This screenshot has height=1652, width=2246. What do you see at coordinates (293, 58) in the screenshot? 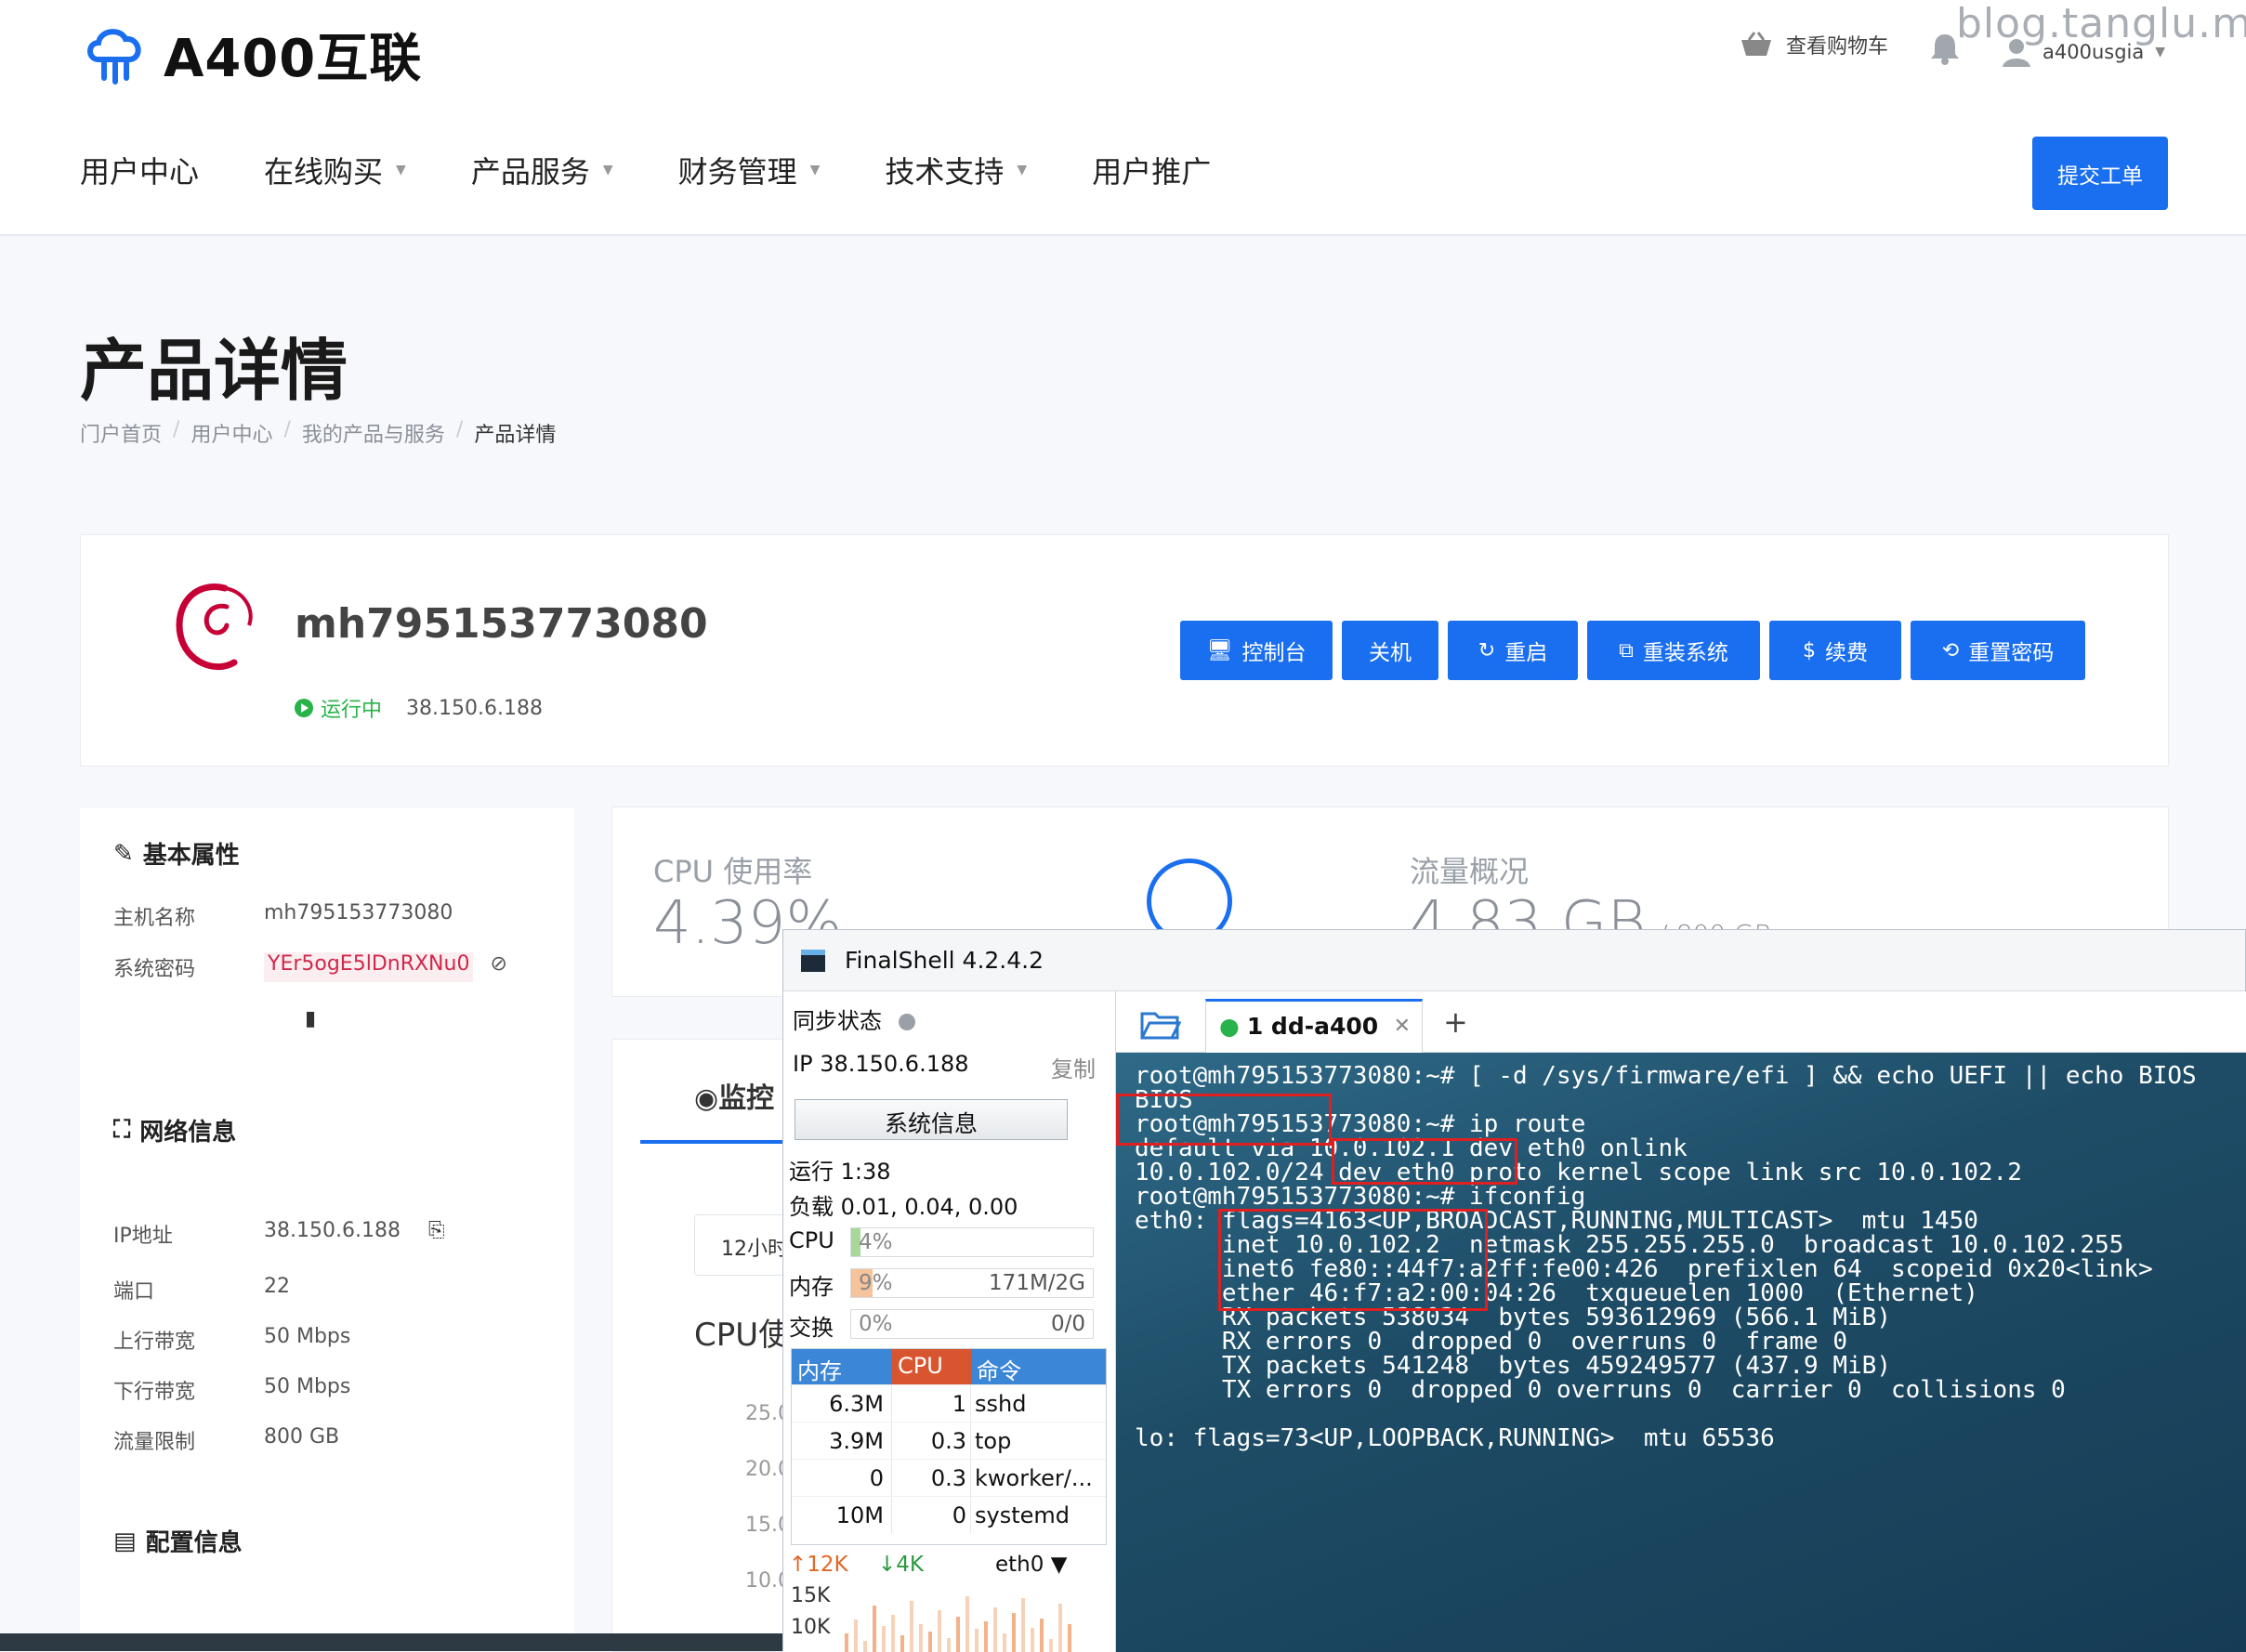
I see `brand-name: A400互联` at bounding box center [293, 58].